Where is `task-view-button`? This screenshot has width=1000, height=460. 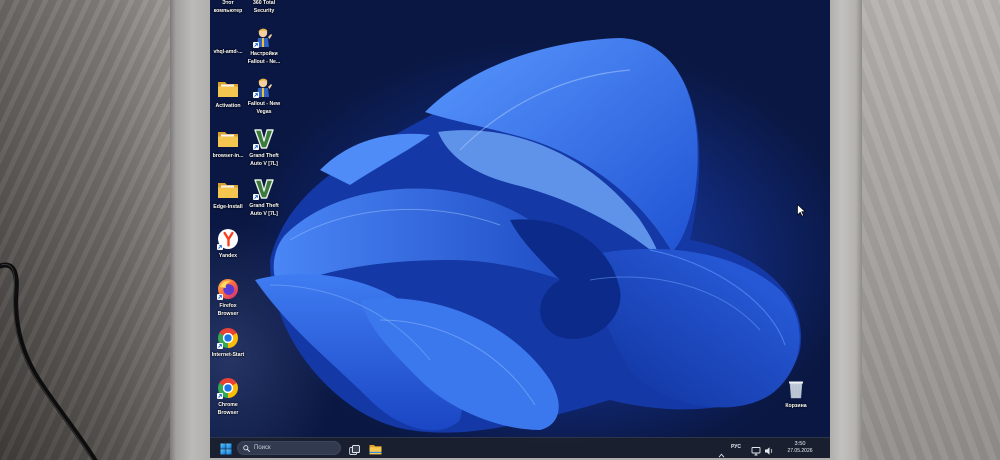
task-view-button is located at coordinates (354, 450).